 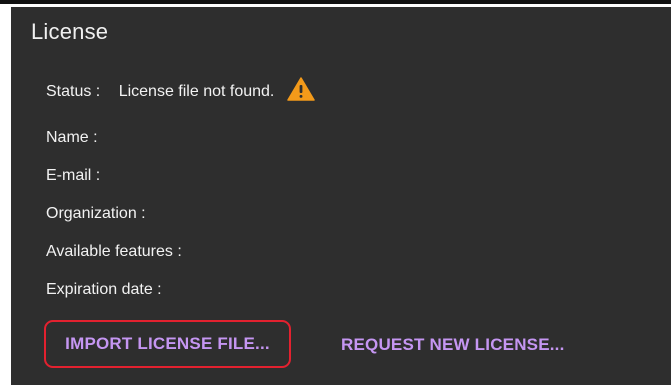 I want to click on dialog-title: License, so click(x=70, y=31).